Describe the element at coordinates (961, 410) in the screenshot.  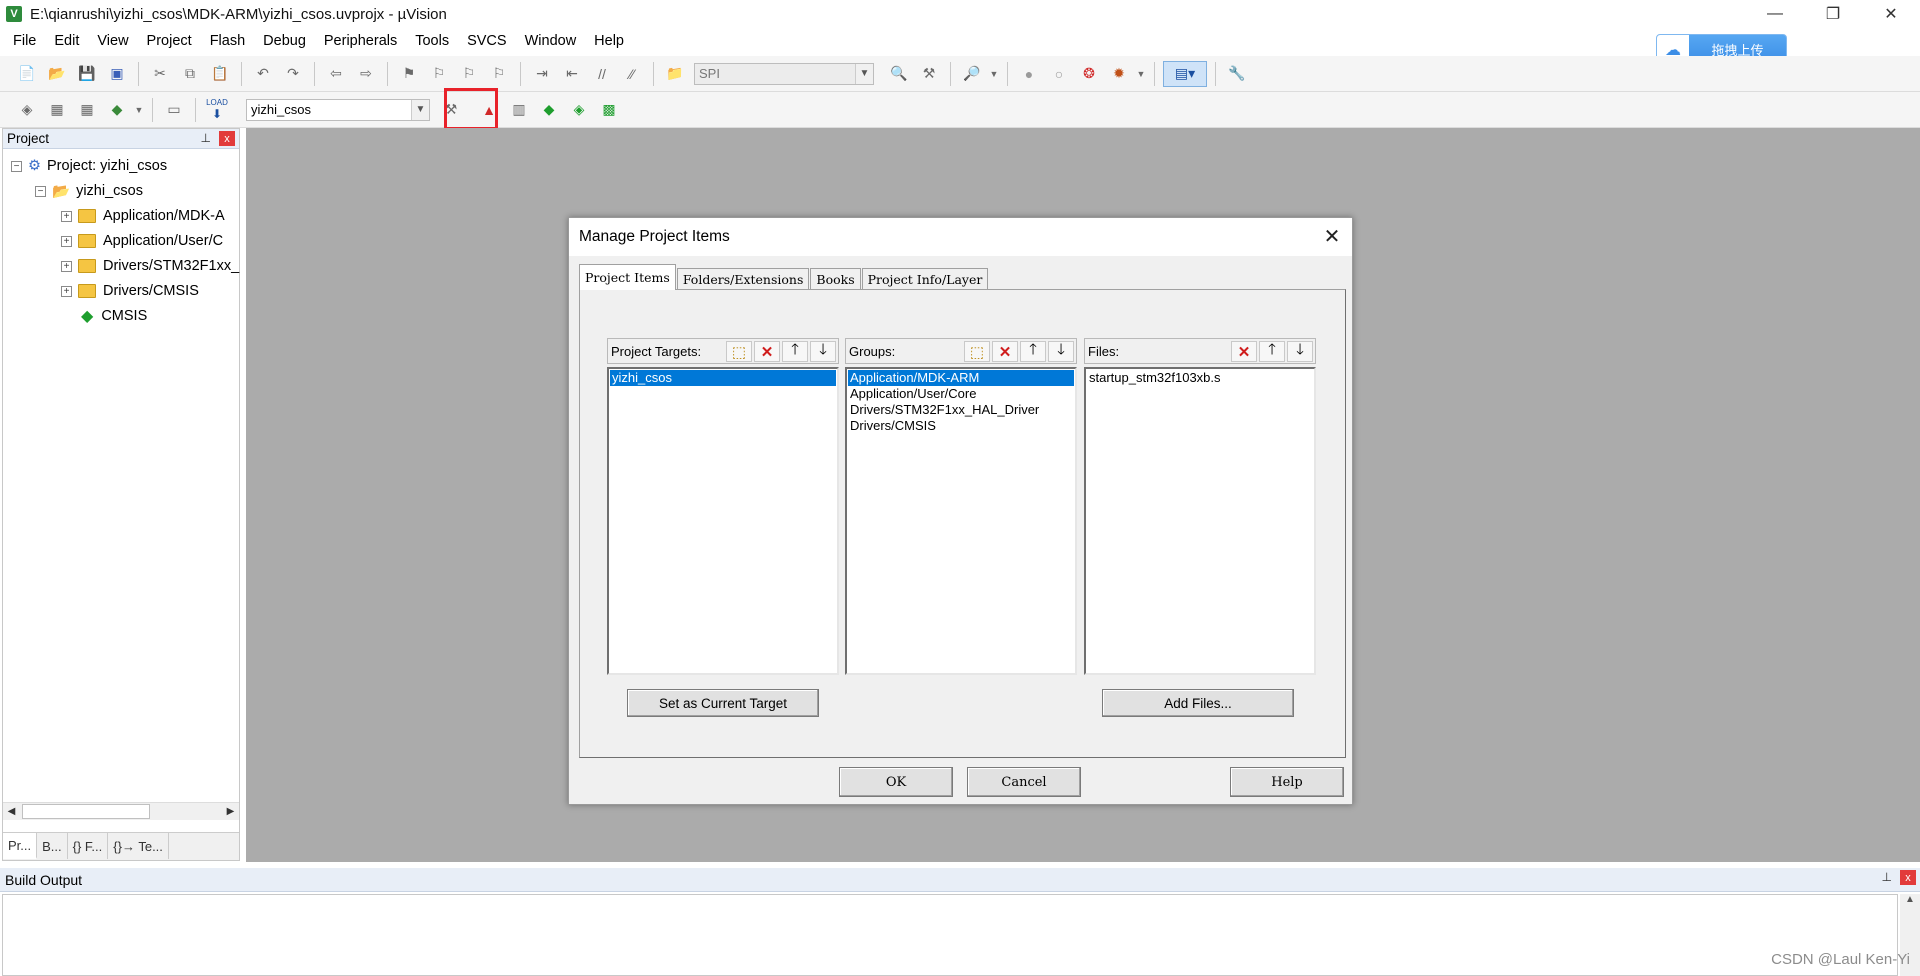
I see `list-item: Drivers/STM32F1xx_HAL_Driver` at that location.